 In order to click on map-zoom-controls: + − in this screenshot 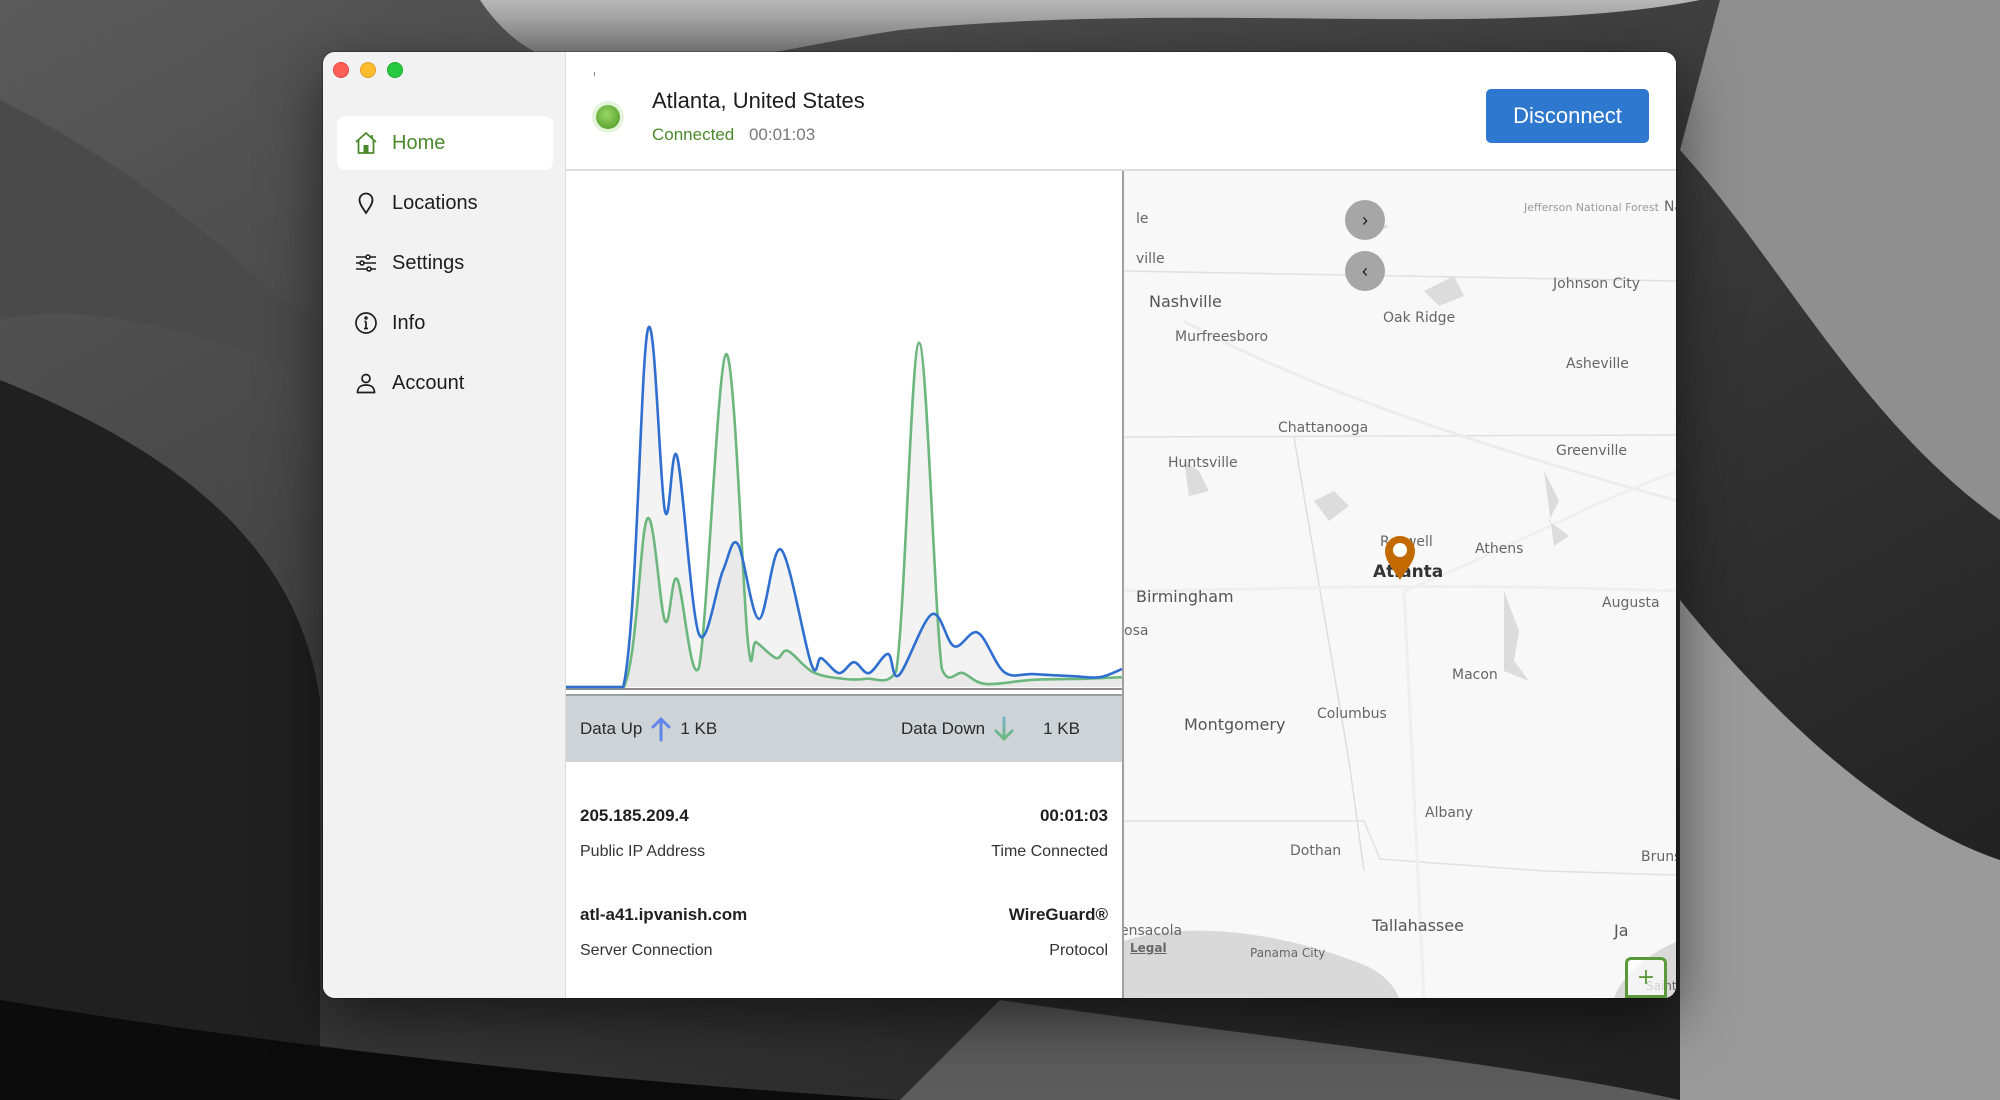, I will do `click(1646, 977)`.